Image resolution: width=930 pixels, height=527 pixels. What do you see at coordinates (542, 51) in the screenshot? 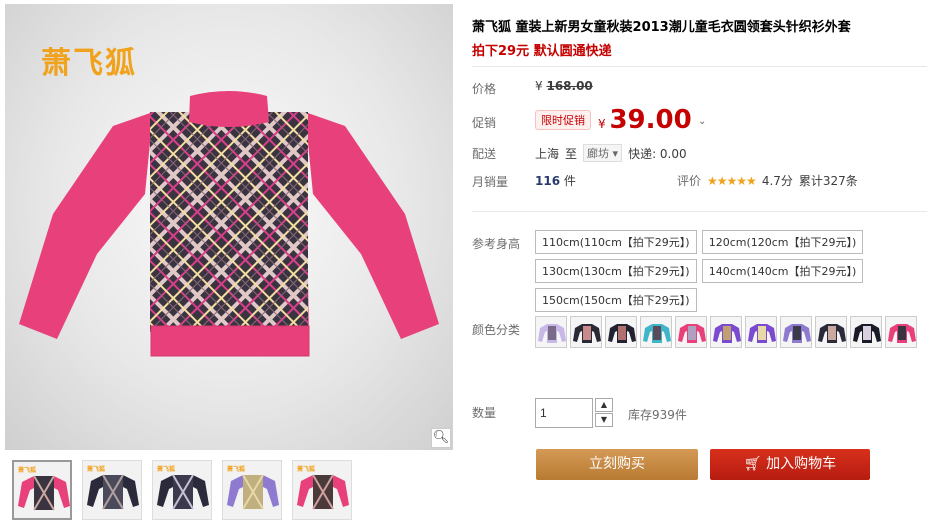
I see `product-subtitle: 拍下29元 默认圆通快递` at bounding box center [542, 51].